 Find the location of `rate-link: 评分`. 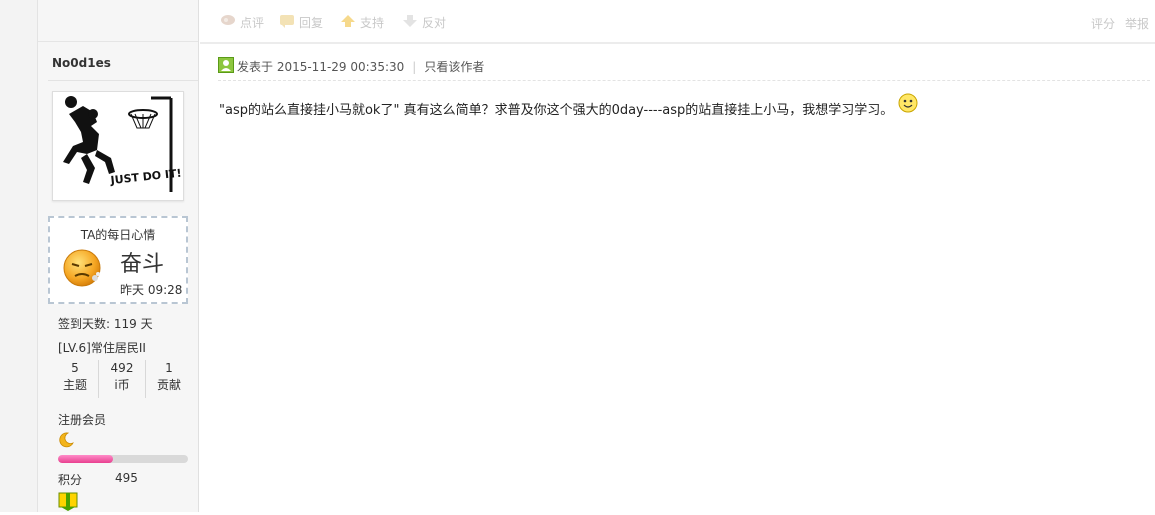

rate-link: 评分 is located at coordinates (1103, 23).